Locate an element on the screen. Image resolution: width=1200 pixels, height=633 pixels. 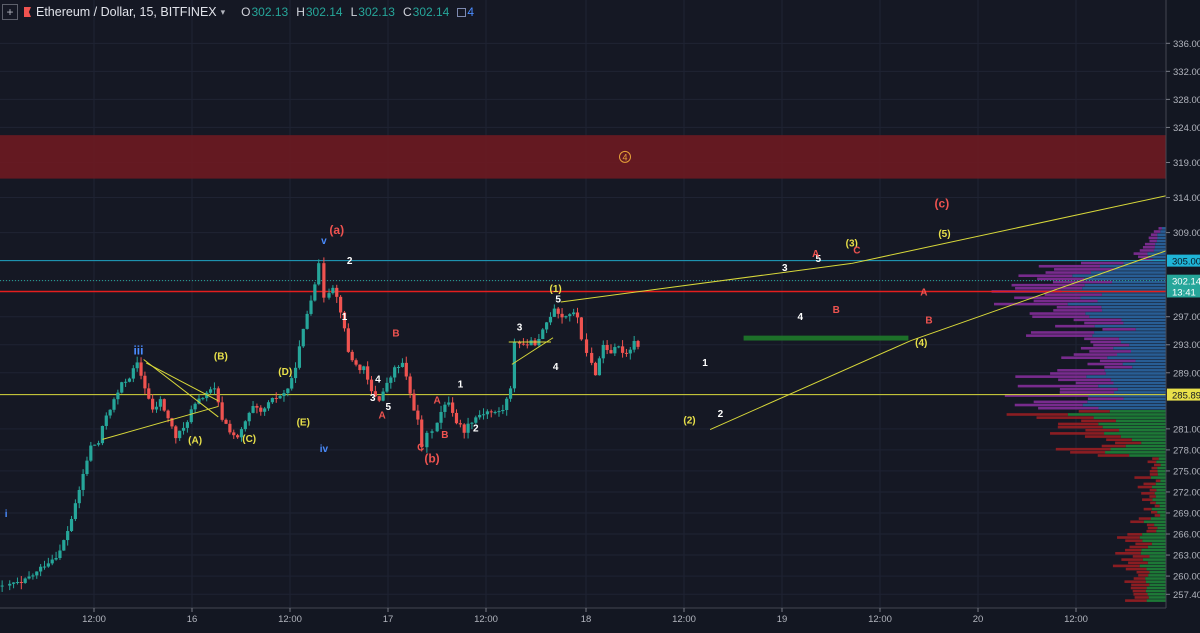
time-tick-label: 12:00 is located at coordinates (94, 619).